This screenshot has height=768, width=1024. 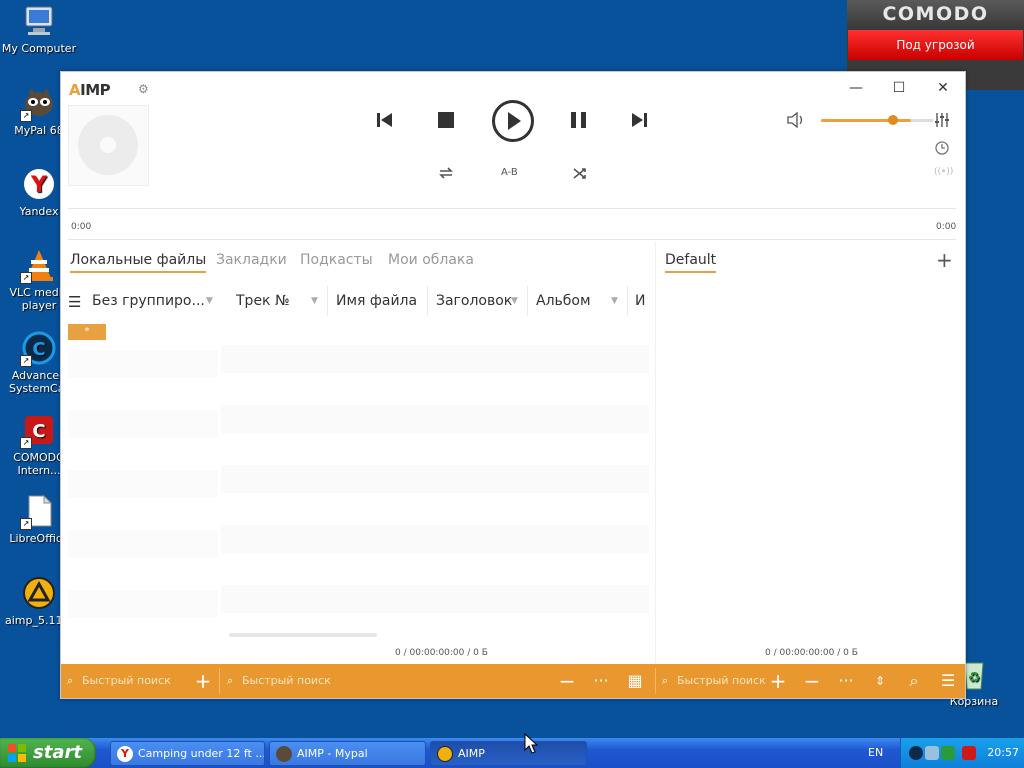 What do you see at coordinates (640, 301) in the screenshot?
I see `column-artist: И` at bounding box center [640, 301].